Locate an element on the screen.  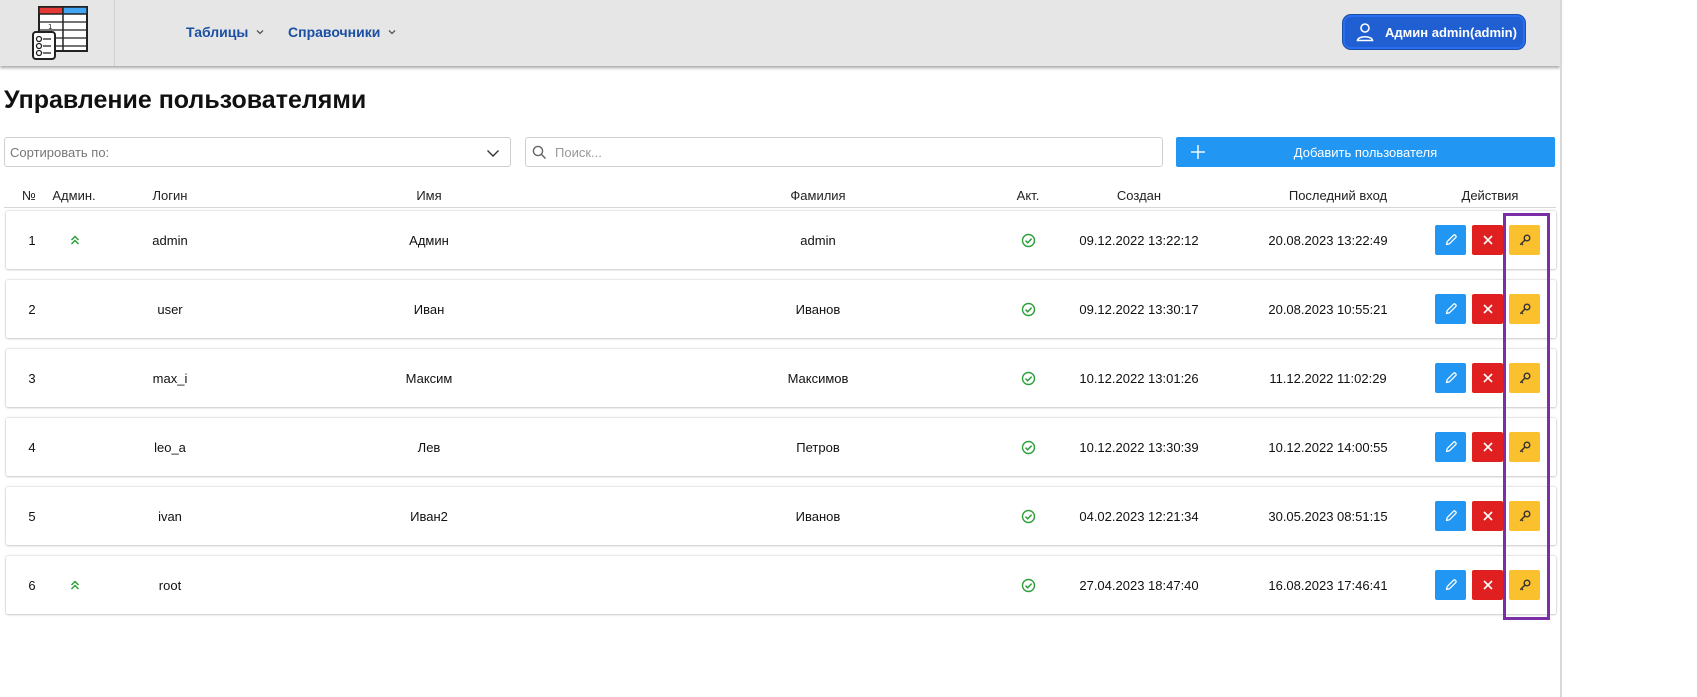
row-created: 27.04.2023 18:47:40 is located at coordinates (1139, 585).